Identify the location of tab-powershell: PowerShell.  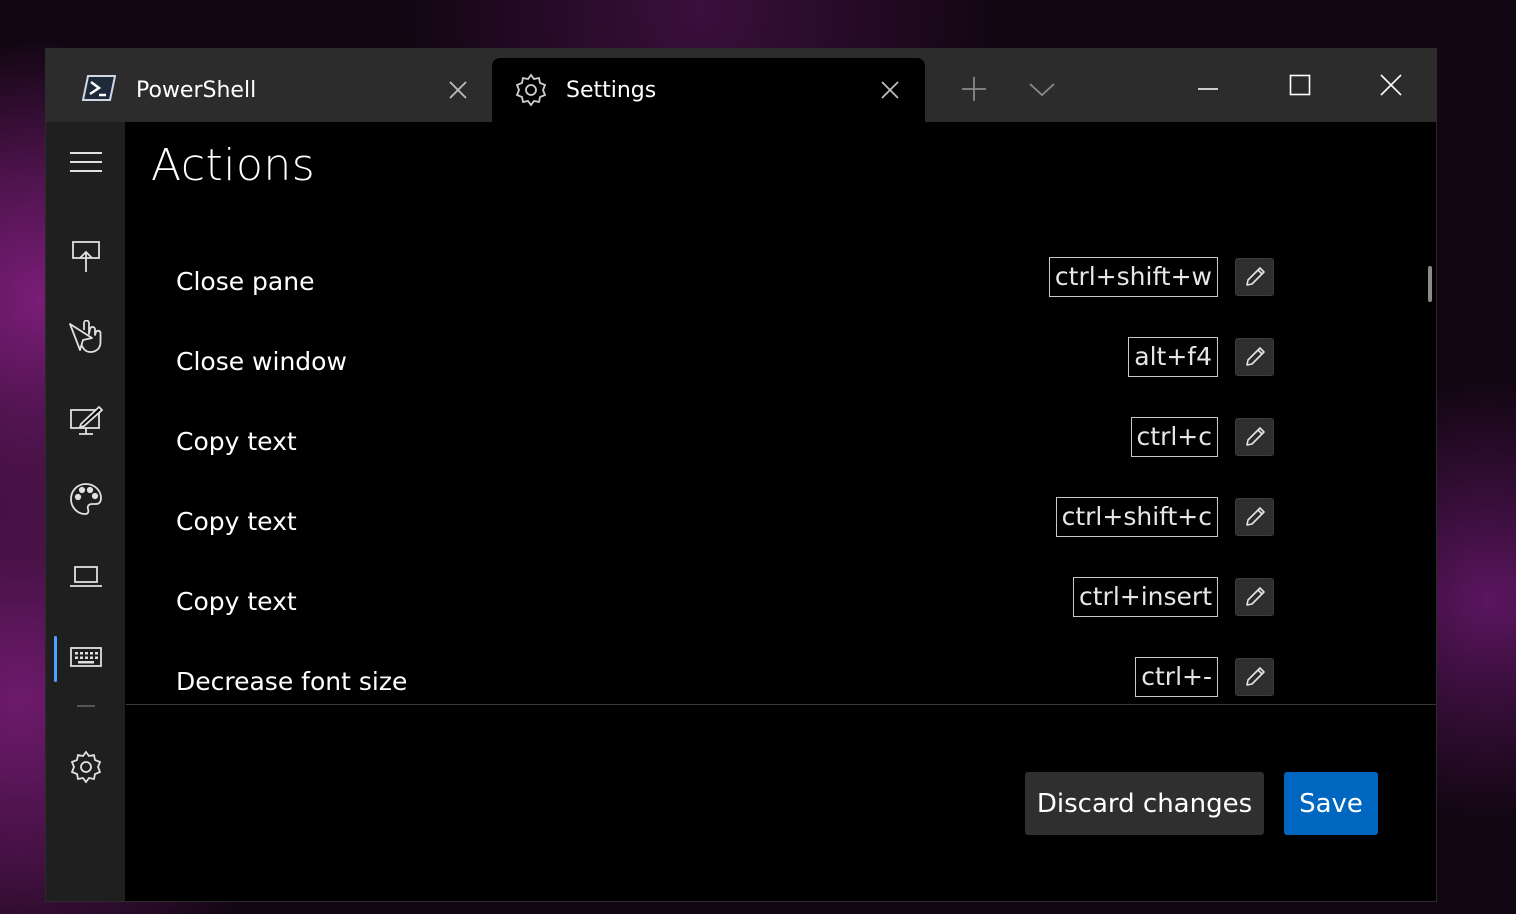
(268, 85).